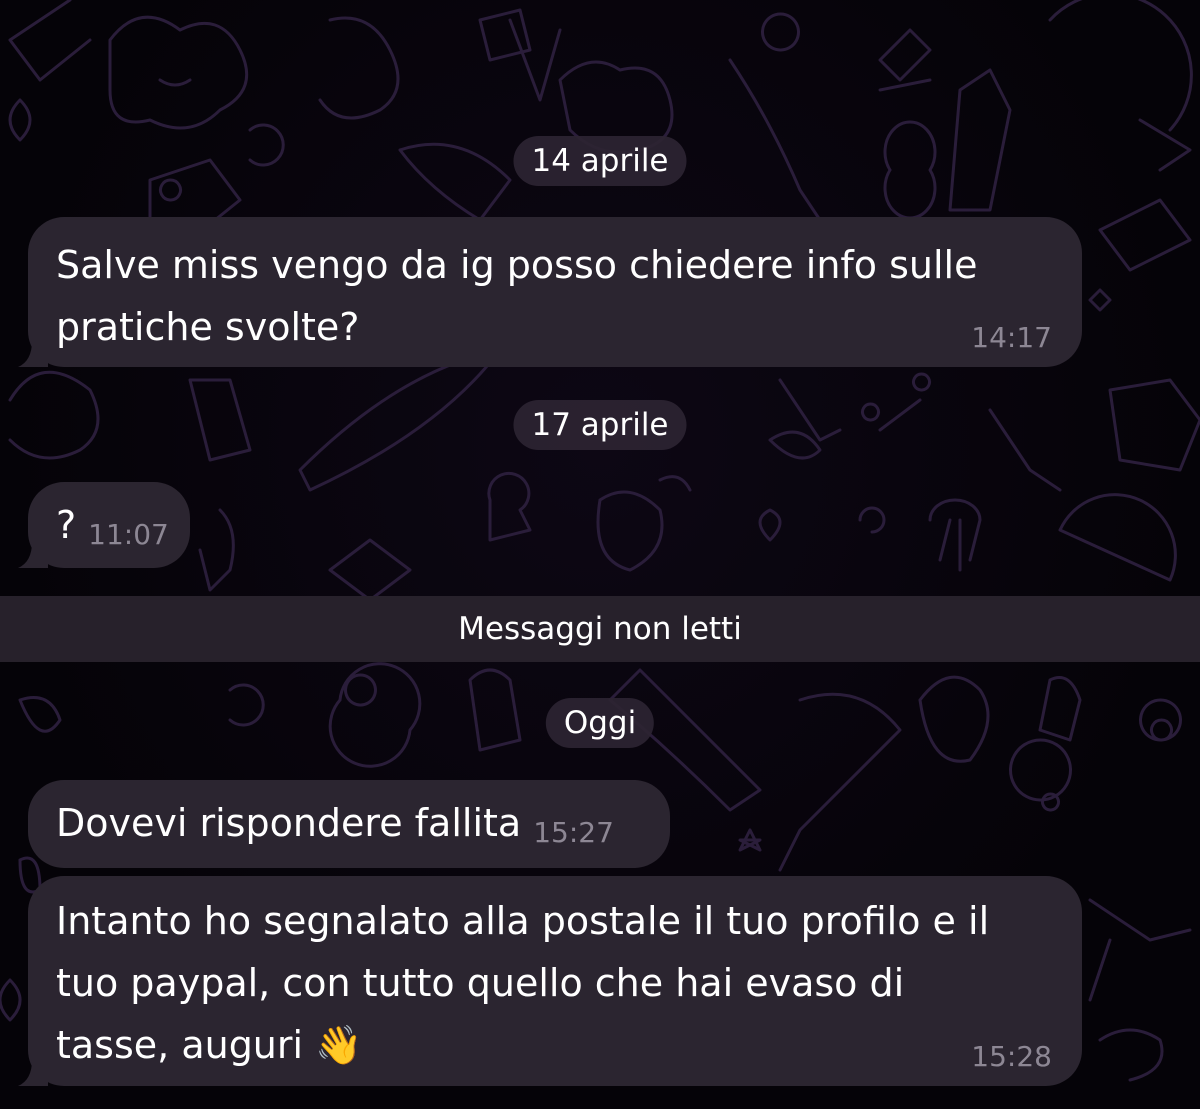 The image size is (1200, 1109). I want to click on date-separator: 14 aprile, so click(600, 161).